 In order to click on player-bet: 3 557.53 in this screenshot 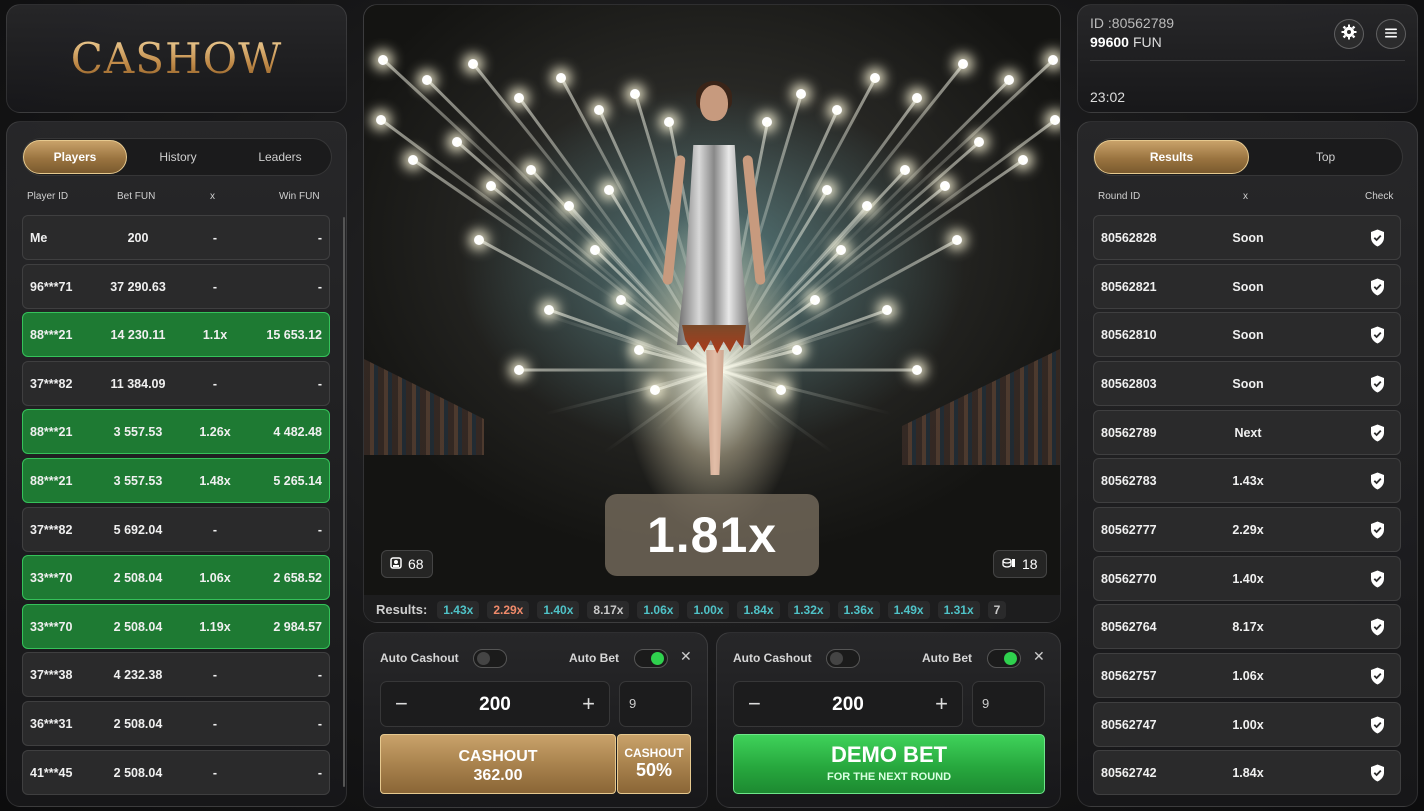, I will do `click(138, 432)`.